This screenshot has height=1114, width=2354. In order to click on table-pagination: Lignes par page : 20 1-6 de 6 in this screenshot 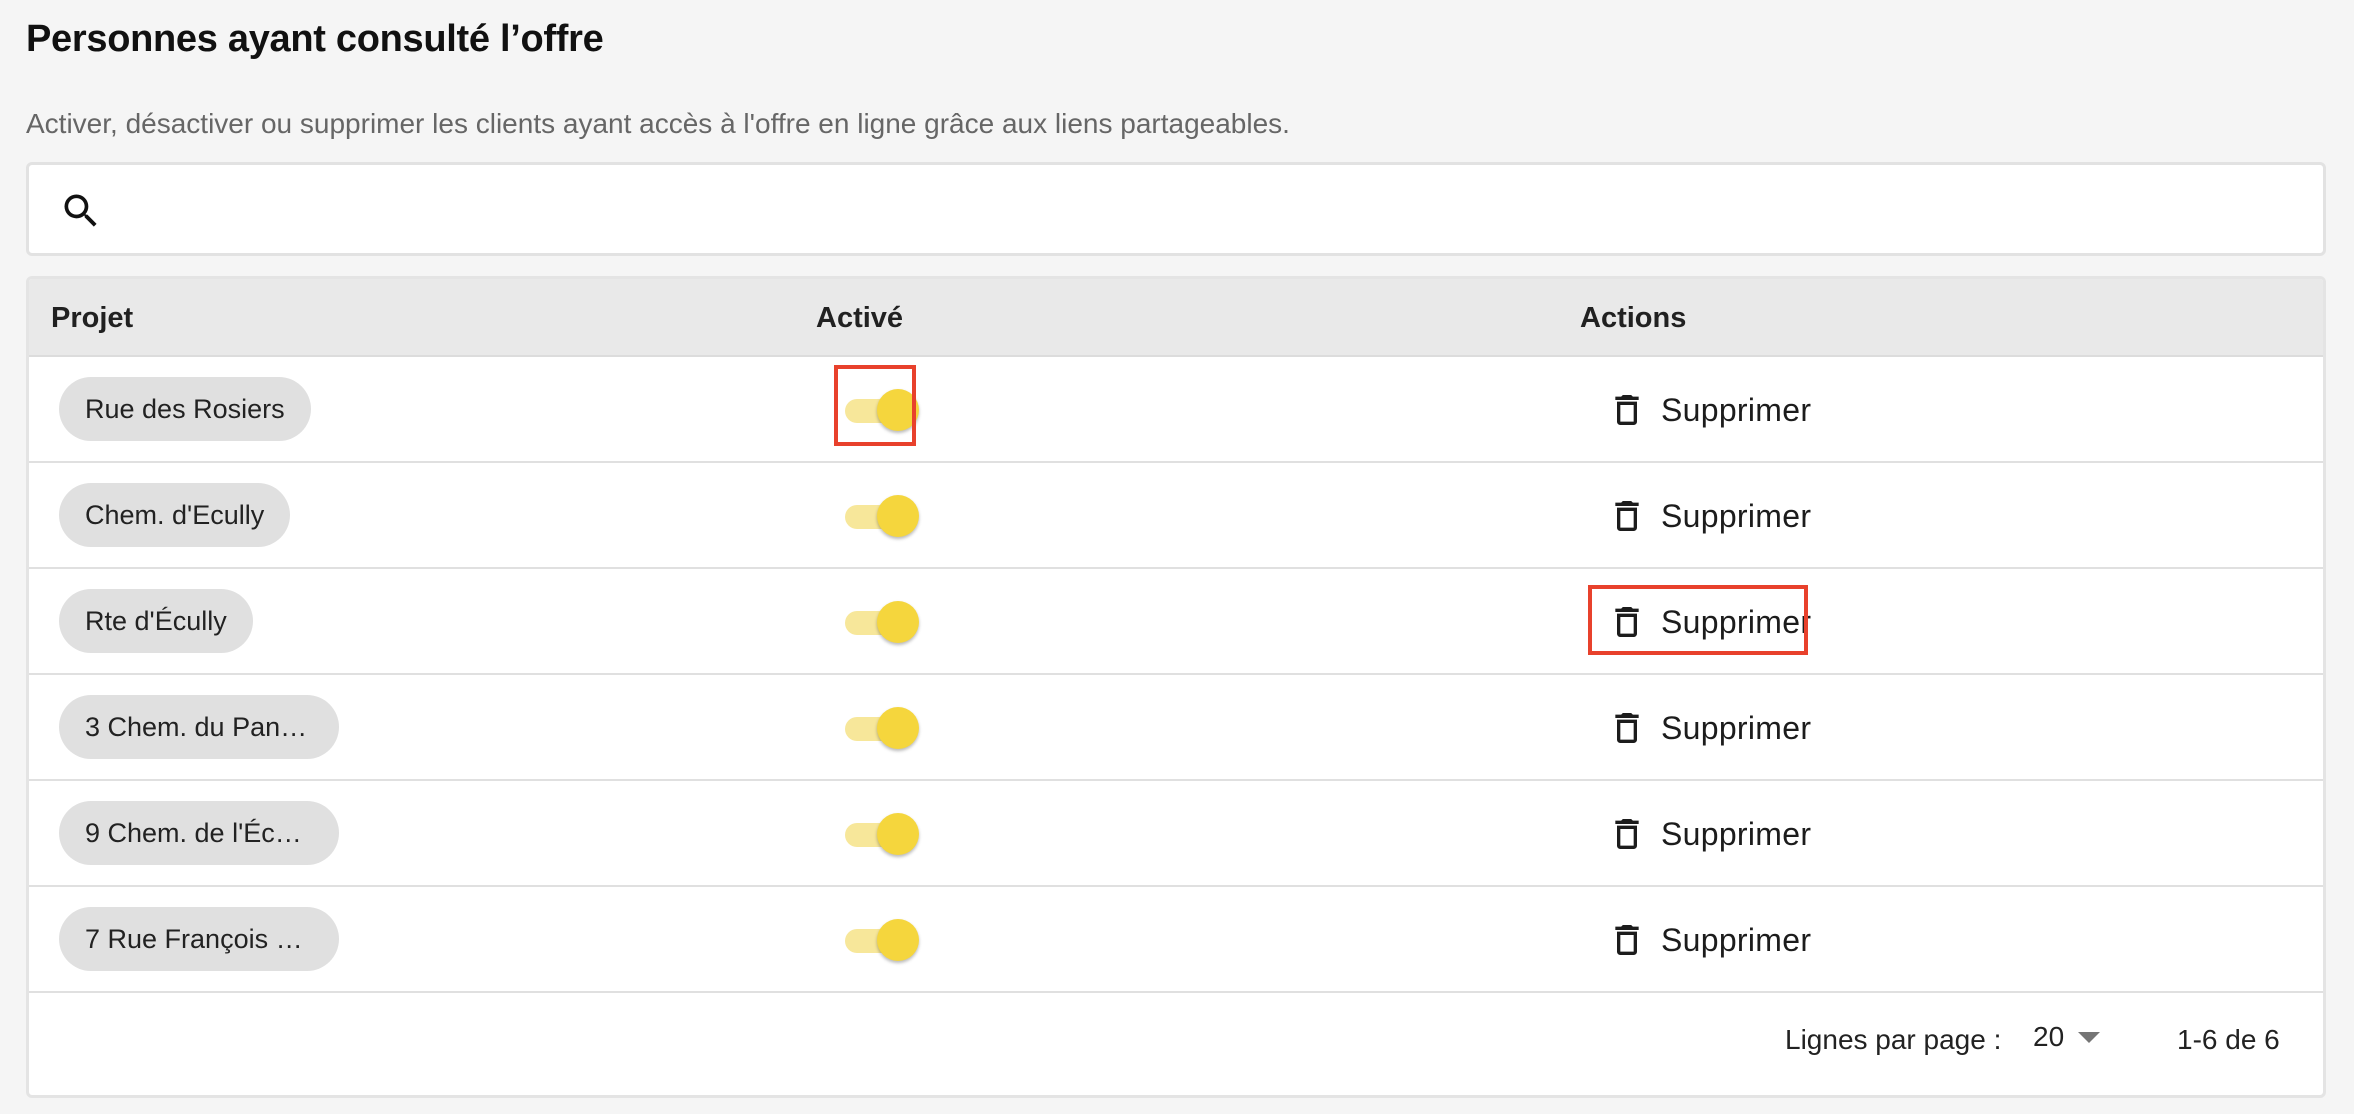, I will do `click(1176, 1043)`.